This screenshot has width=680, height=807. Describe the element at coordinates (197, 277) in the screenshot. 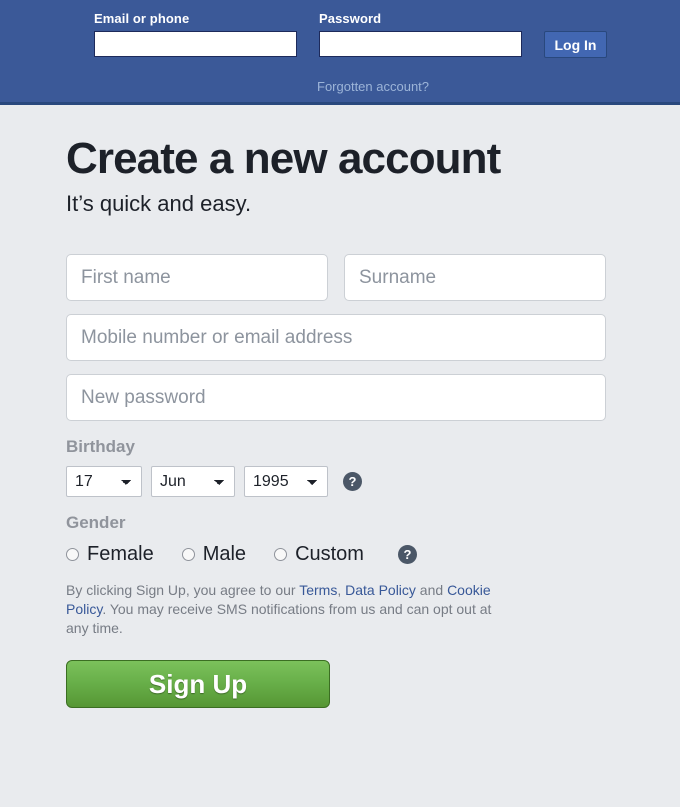

I see `first-name-input` at that location.